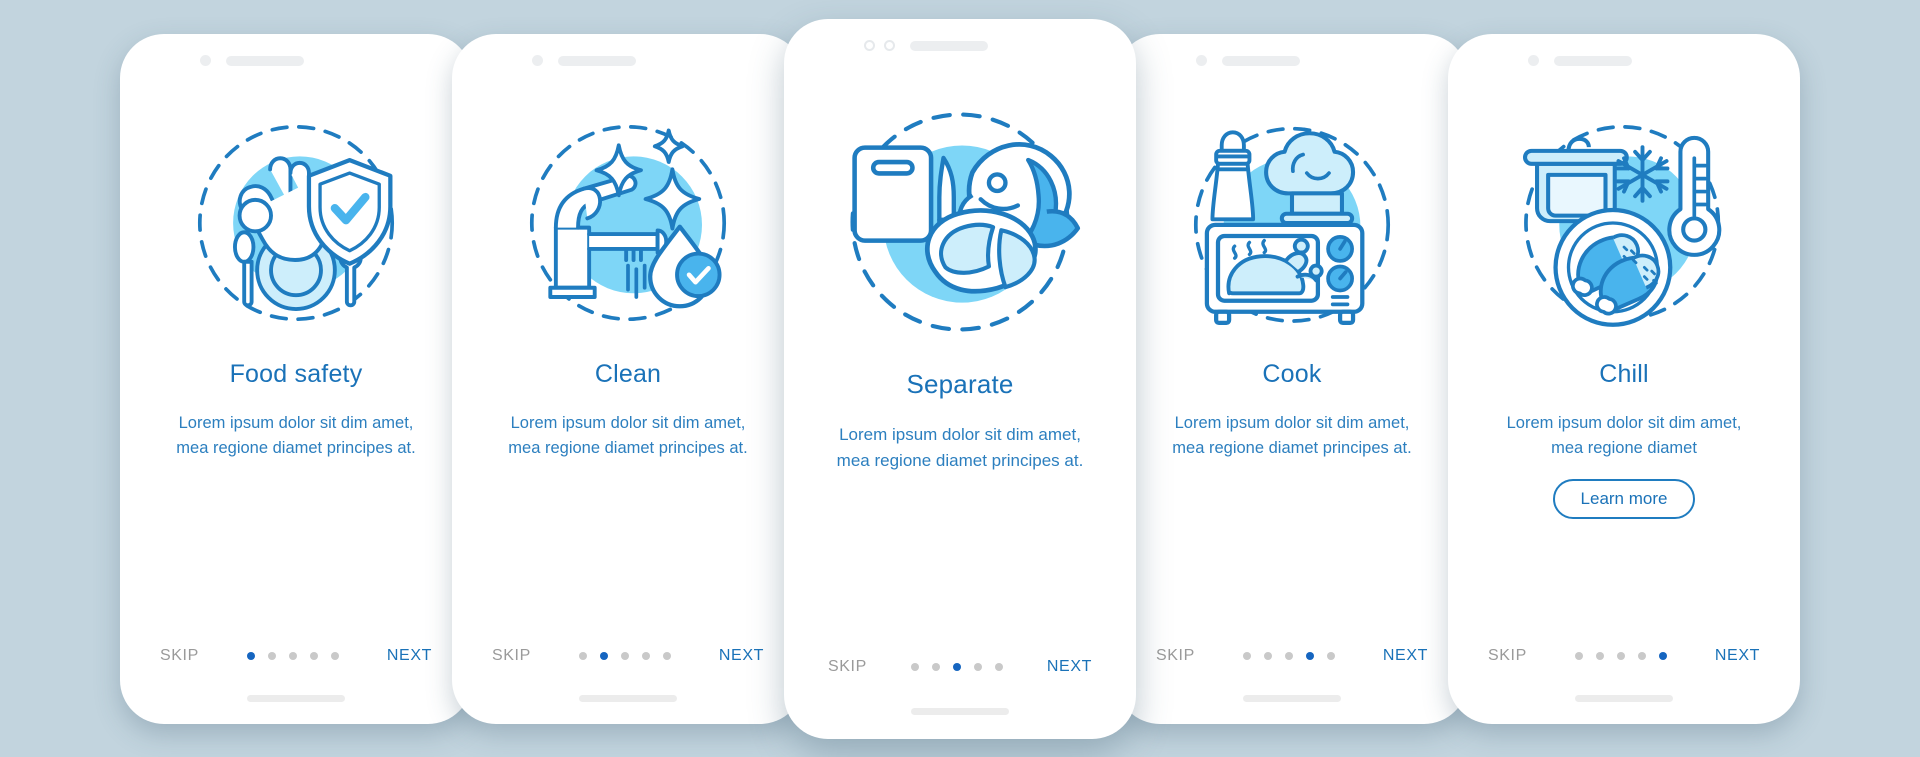 The image size is (1920, 757). Describe the element at coordinates (1622, 225) in the screenshot. I see `pot-snowflake-thermometer-chicken-icon` at that location.